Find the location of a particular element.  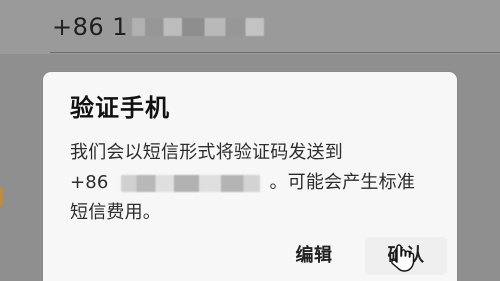

edit-button: 编辑 is located at coordinates (314, 256).